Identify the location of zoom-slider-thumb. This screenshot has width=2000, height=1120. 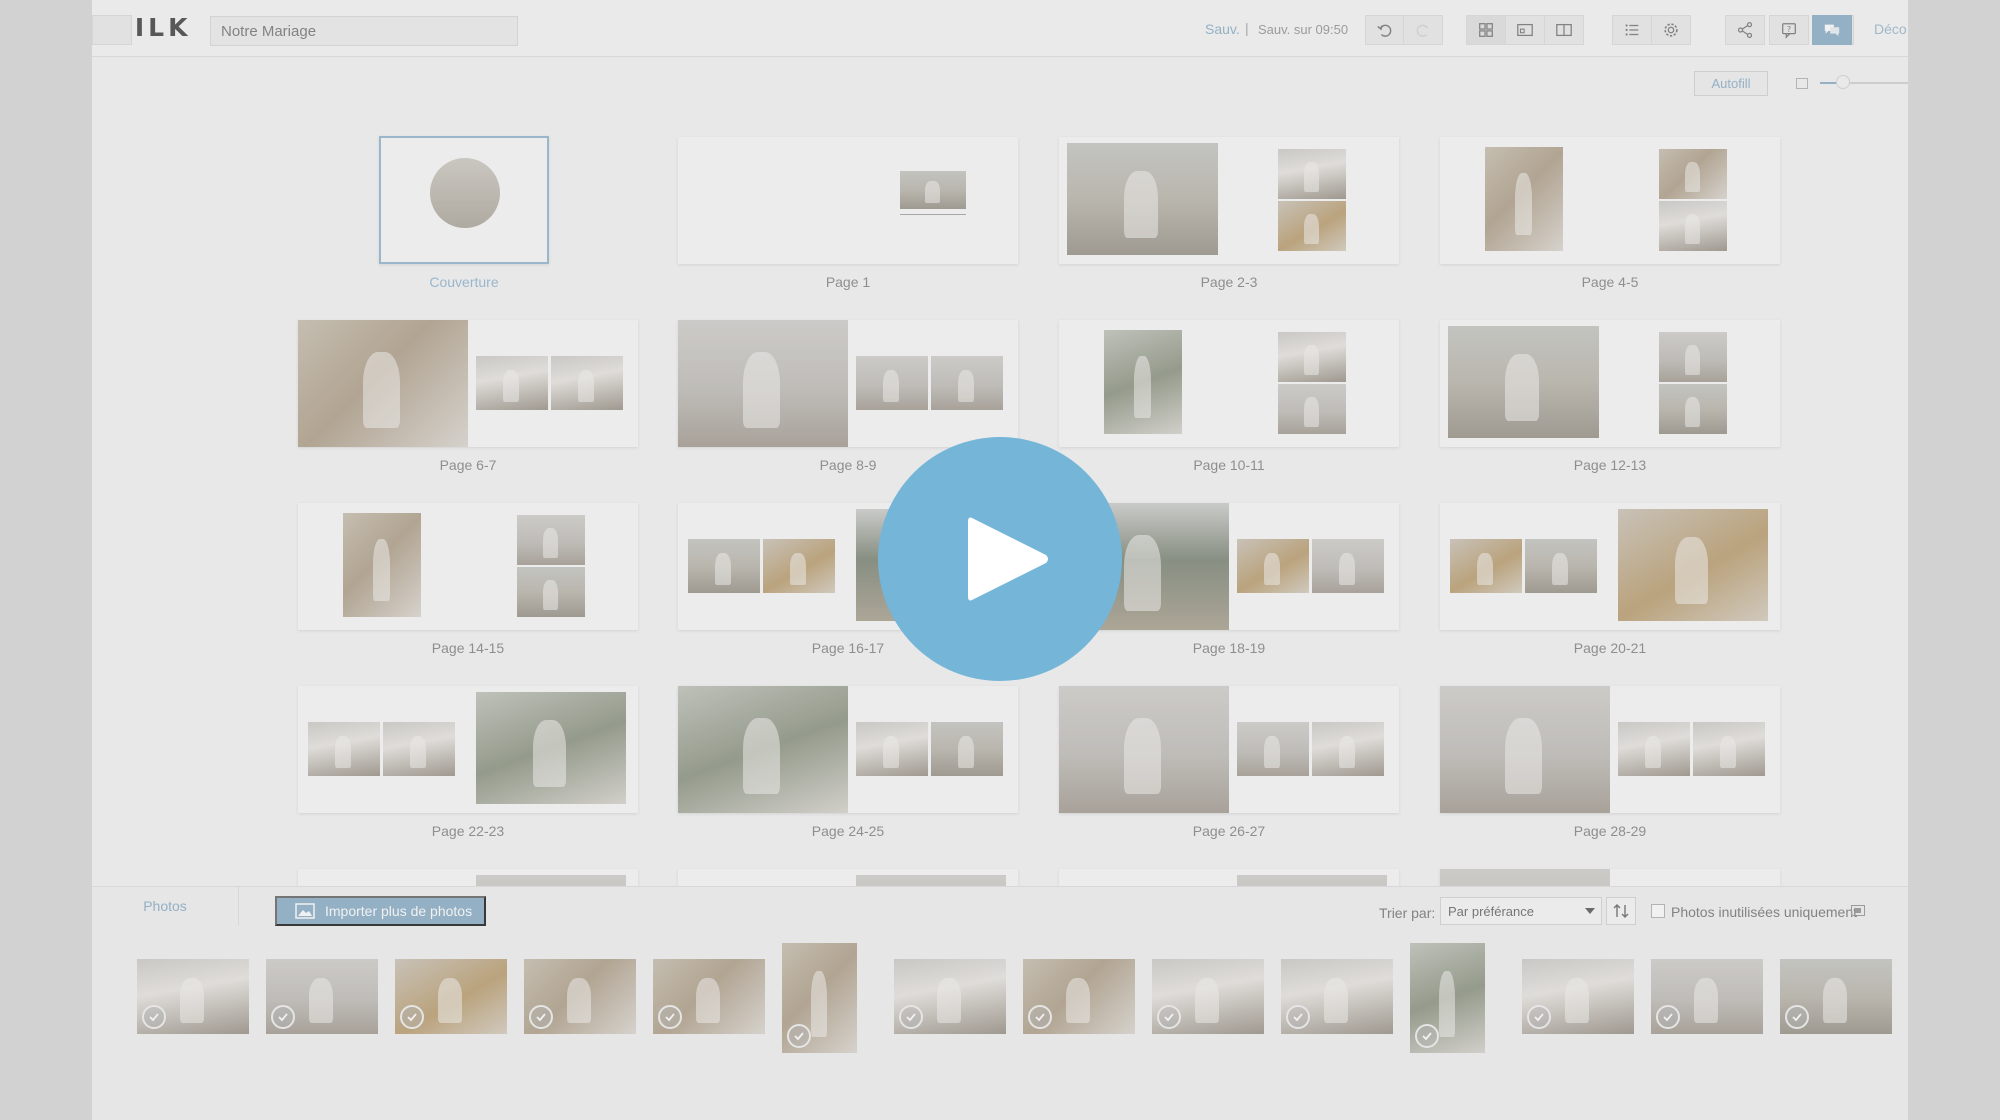
(1843, 82).